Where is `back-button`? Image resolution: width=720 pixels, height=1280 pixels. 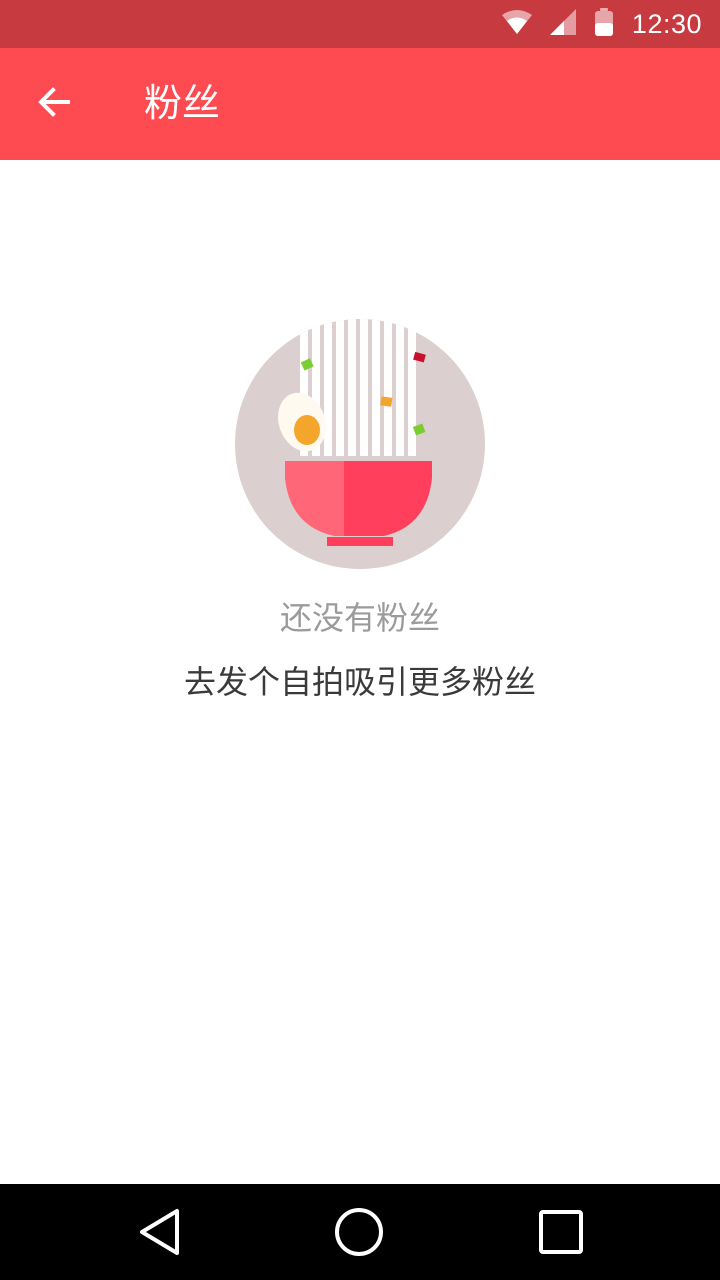
back-button is located at coordinates (54, 104).